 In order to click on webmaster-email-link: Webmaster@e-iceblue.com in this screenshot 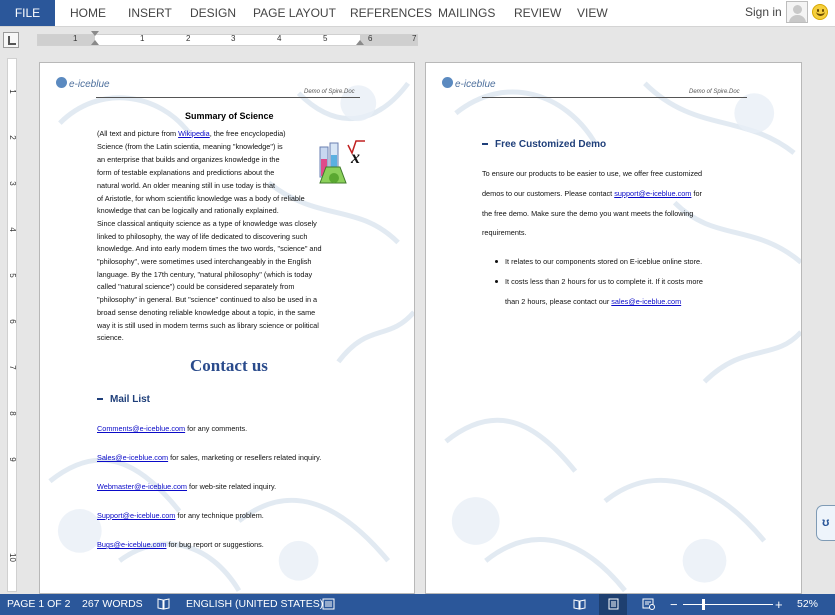, I will do `click(142, 486)`.